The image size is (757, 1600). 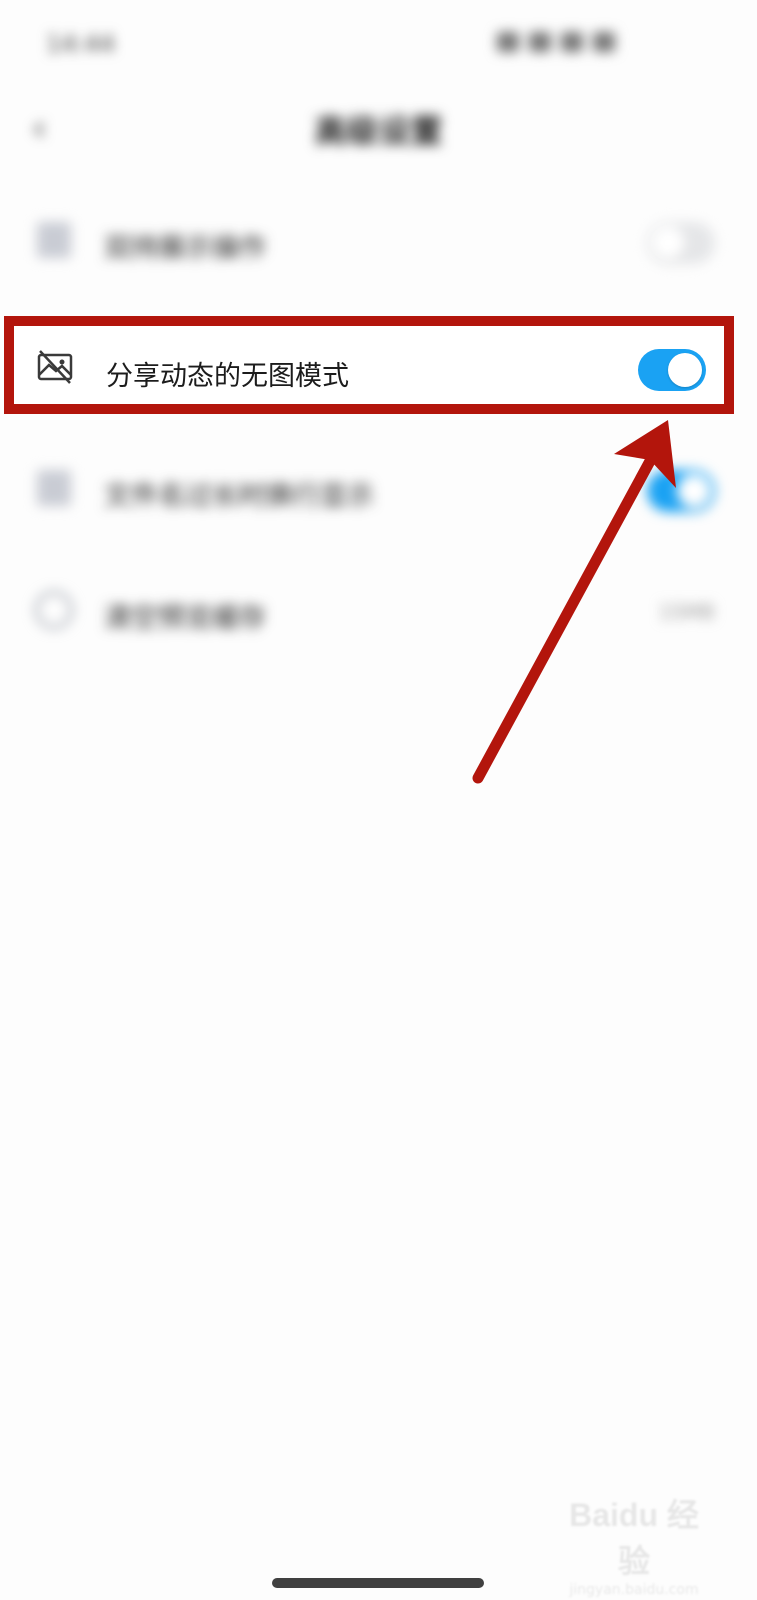 What do you see at coordinates (378, 1583) in the screenshot?
I see `home-indicator` at bounding box center [378, 1583].